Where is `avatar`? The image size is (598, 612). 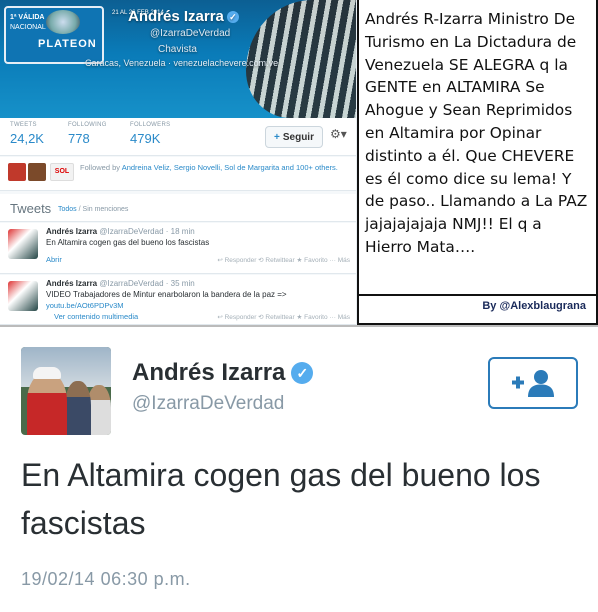 avatar is located at coordinates (66, 391).